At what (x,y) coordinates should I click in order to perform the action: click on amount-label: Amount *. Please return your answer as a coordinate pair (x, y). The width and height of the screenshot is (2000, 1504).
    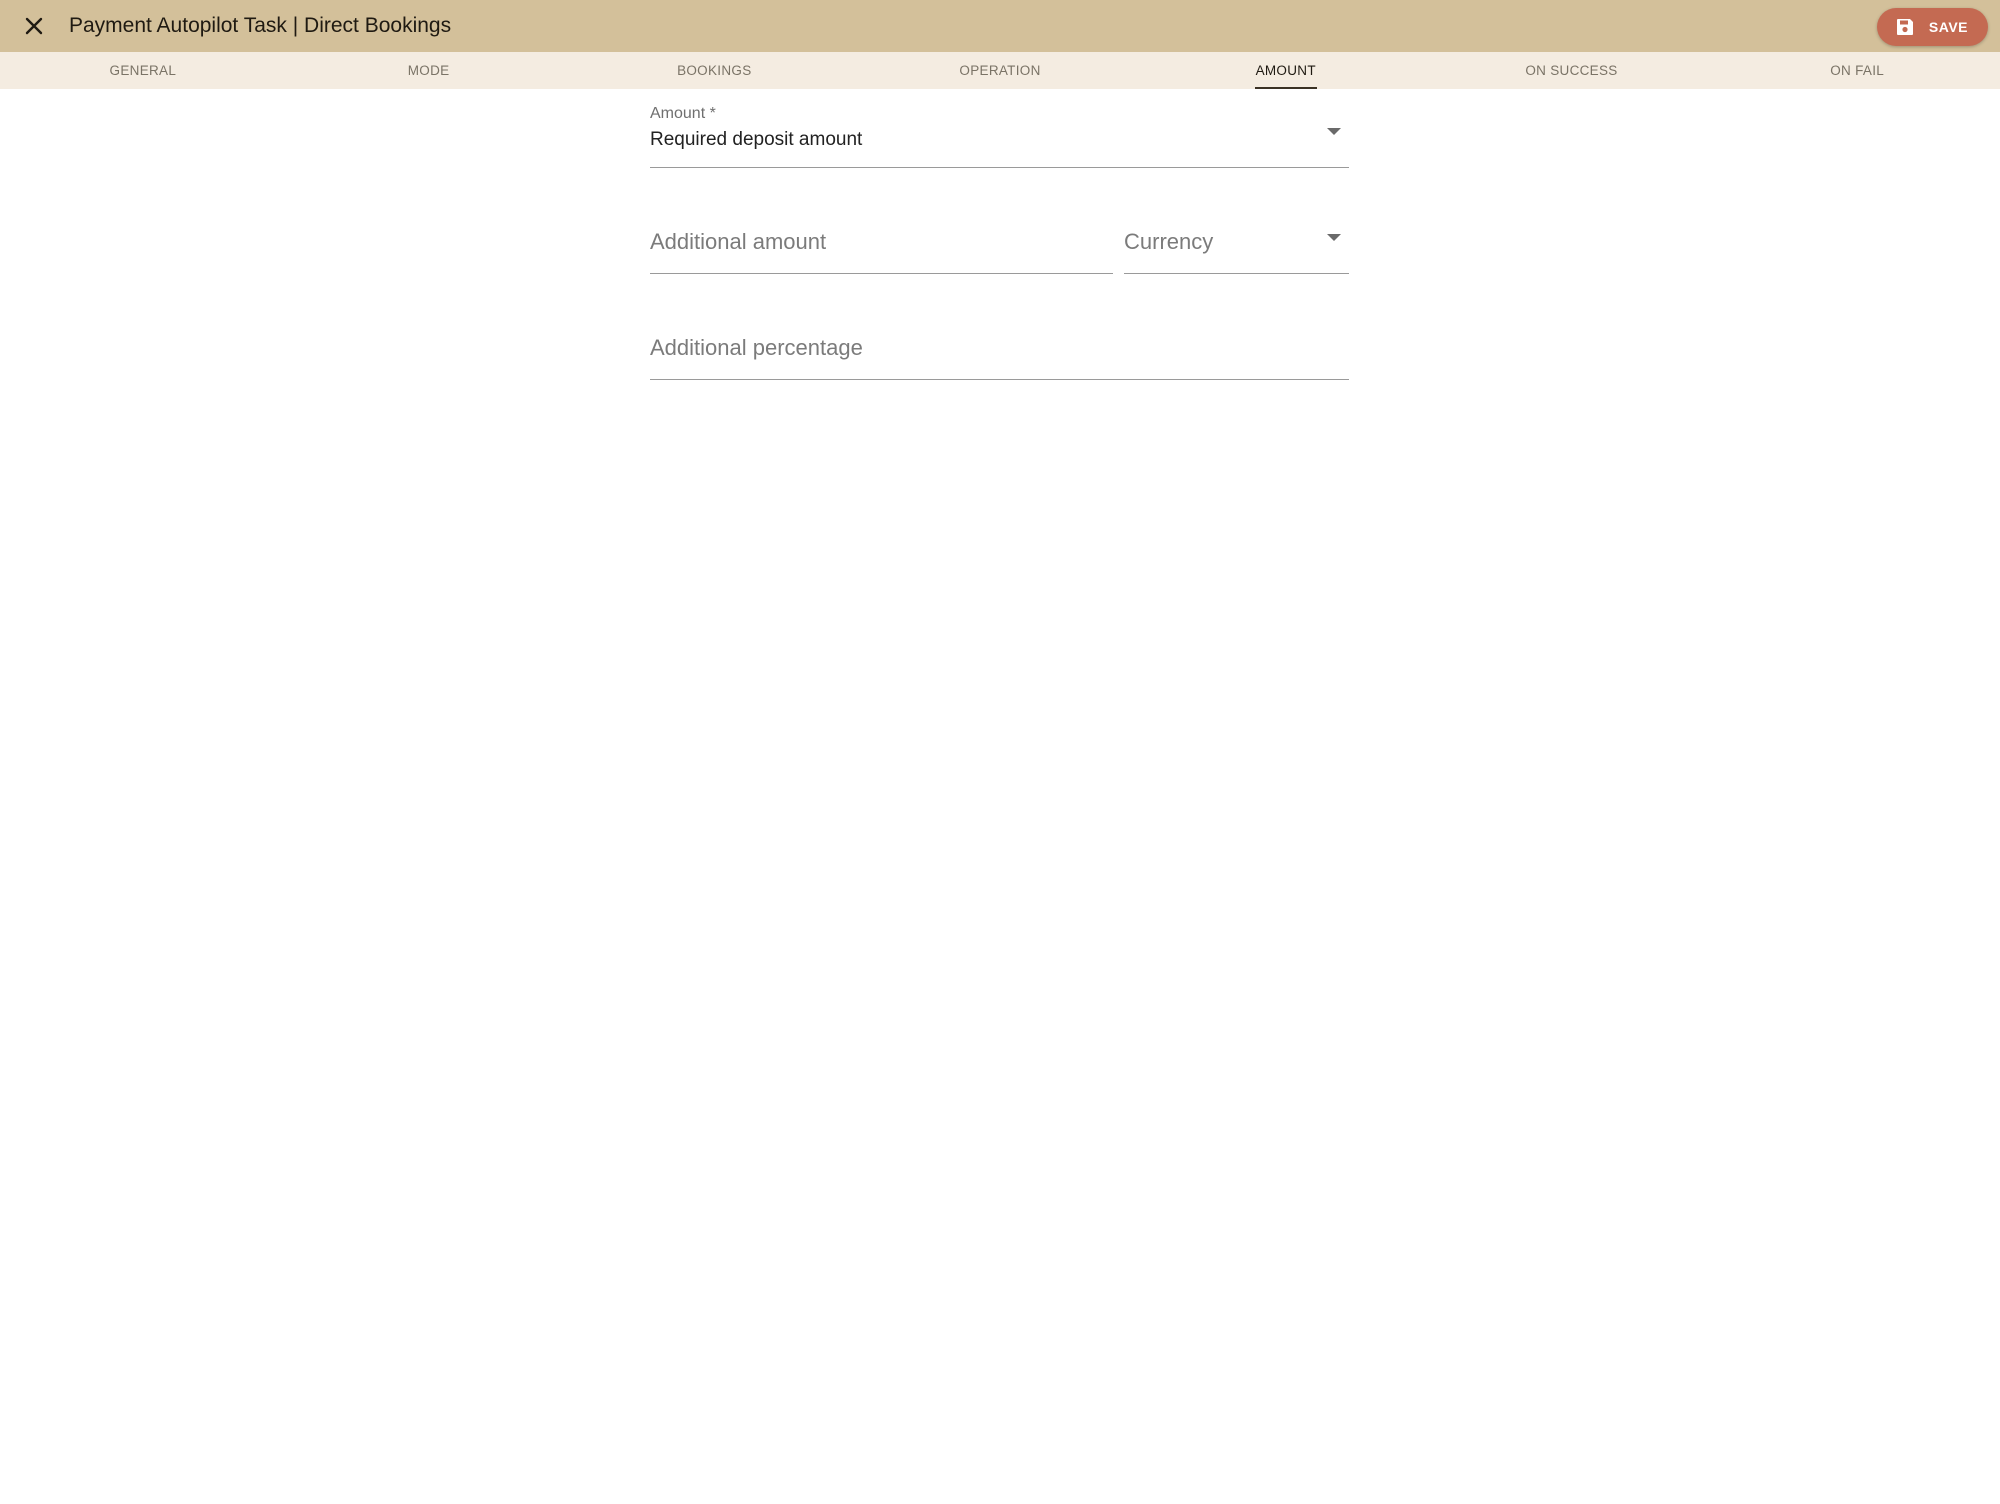
    Looking at the image, I should click on (683, 113).